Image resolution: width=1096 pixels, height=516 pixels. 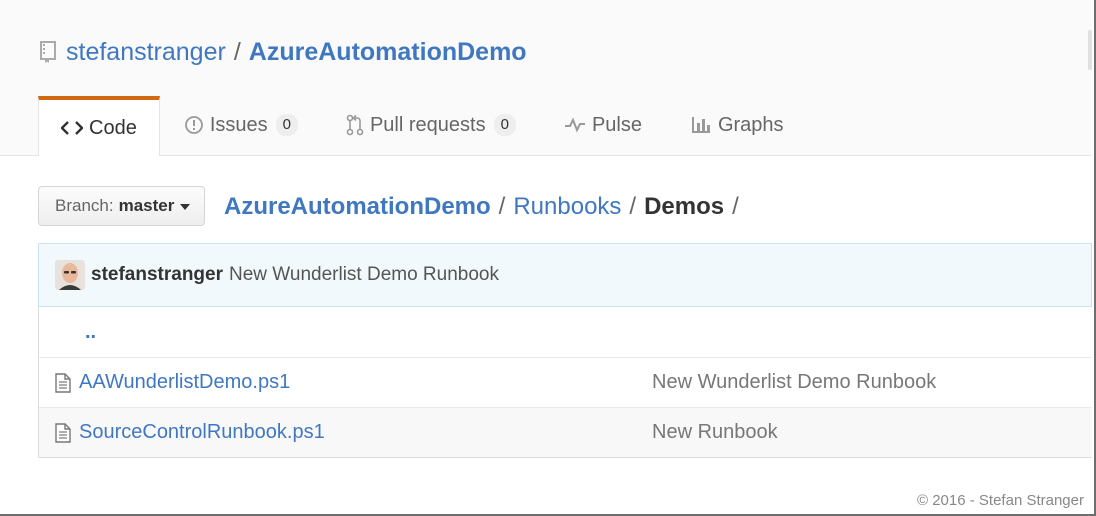 I want to click on repo-icon, so click(x=48, y=52).